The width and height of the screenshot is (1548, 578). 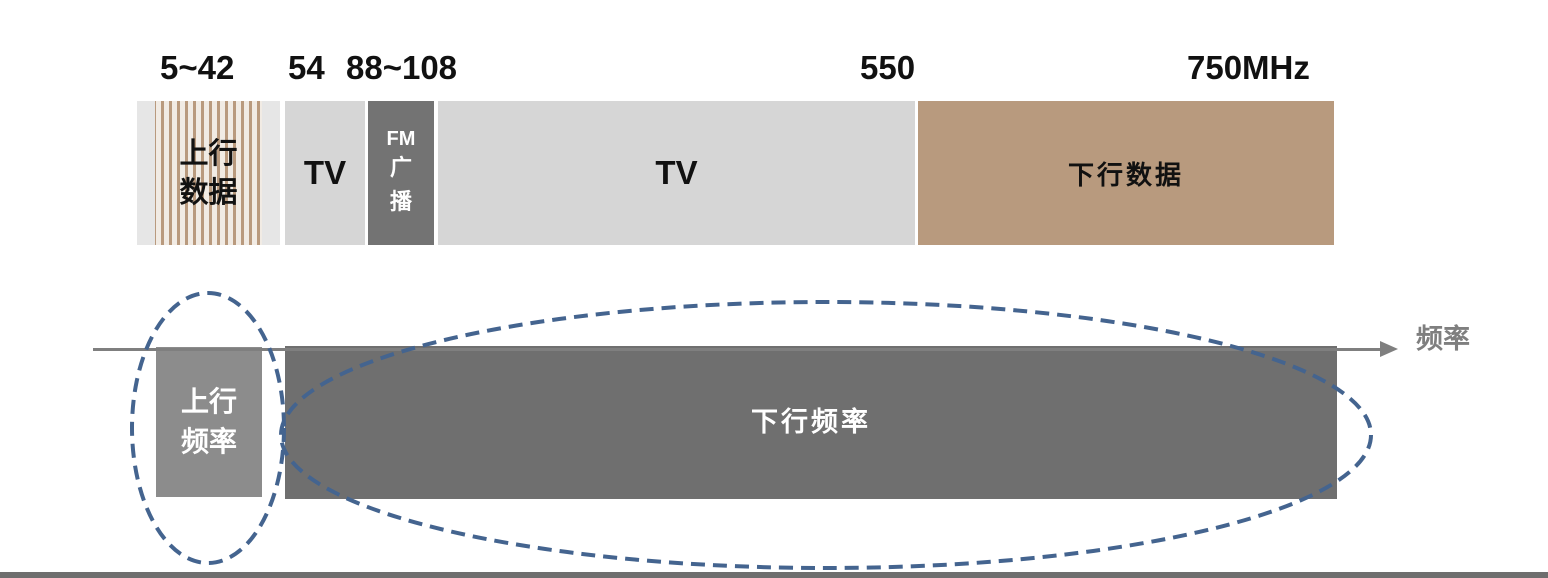 What do you see at coordinates (197, 67) in the screenshot?
I see `freq-label-5-42: 5~42` at bounding box center [197, 67].